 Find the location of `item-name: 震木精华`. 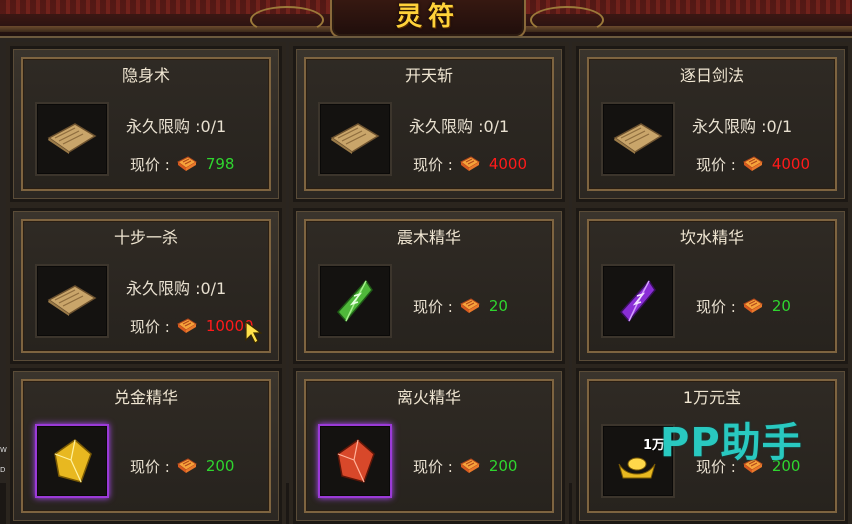

item-name: 震木精华 is located at coordinates (428, 237).